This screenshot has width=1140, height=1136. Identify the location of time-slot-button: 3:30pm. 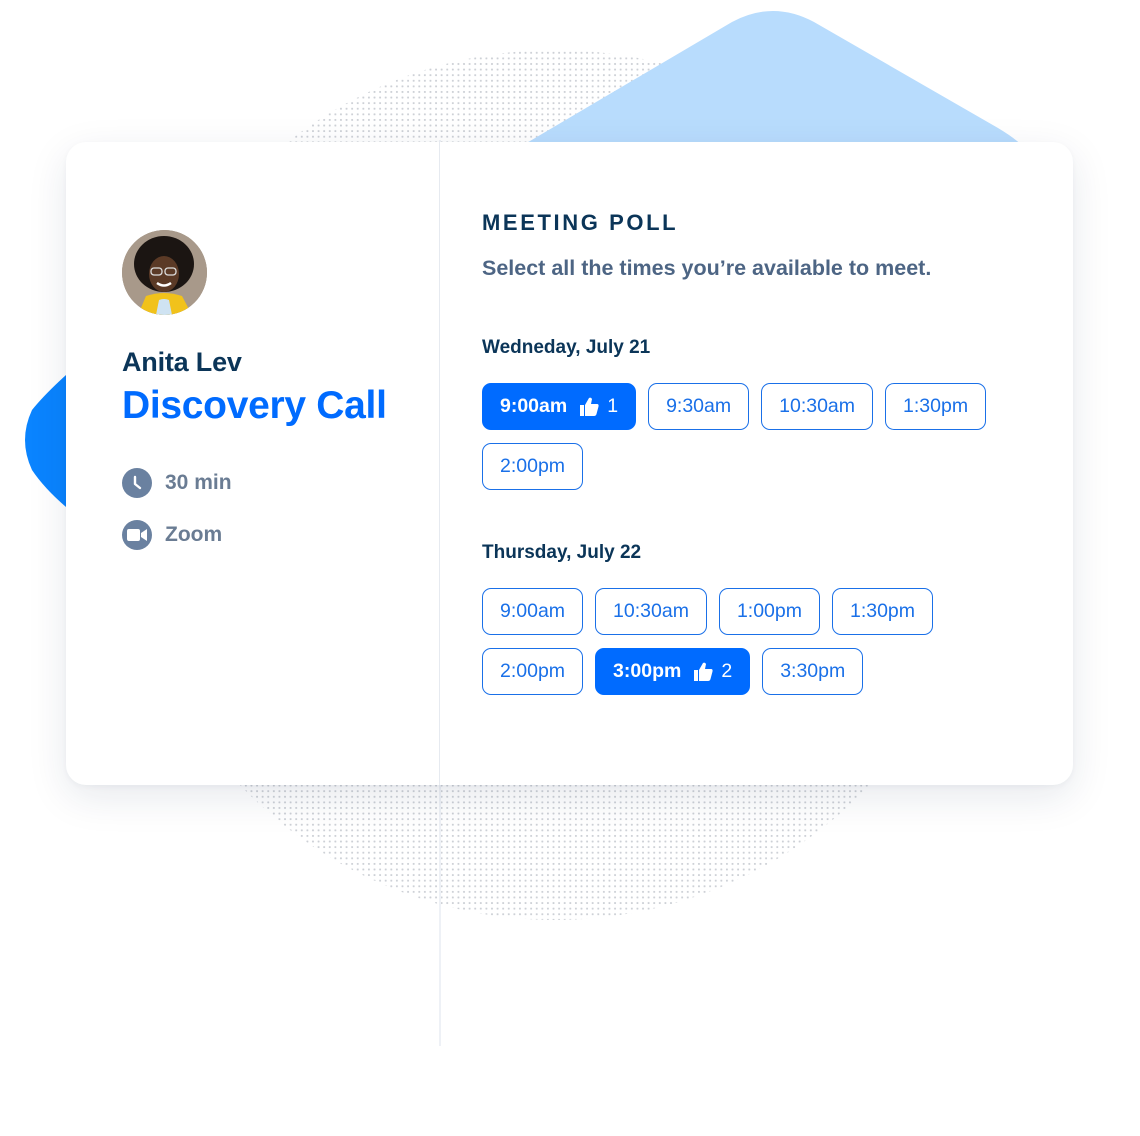
(813, 671).